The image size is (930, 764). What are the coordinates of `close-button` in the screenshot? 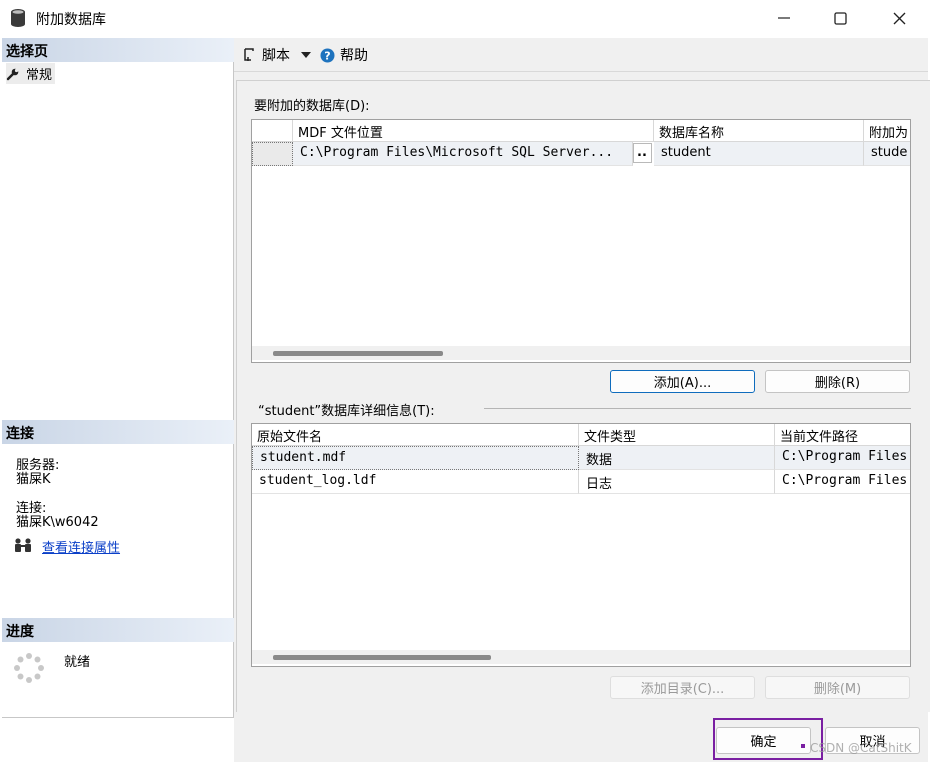 It's located at (899, 18).